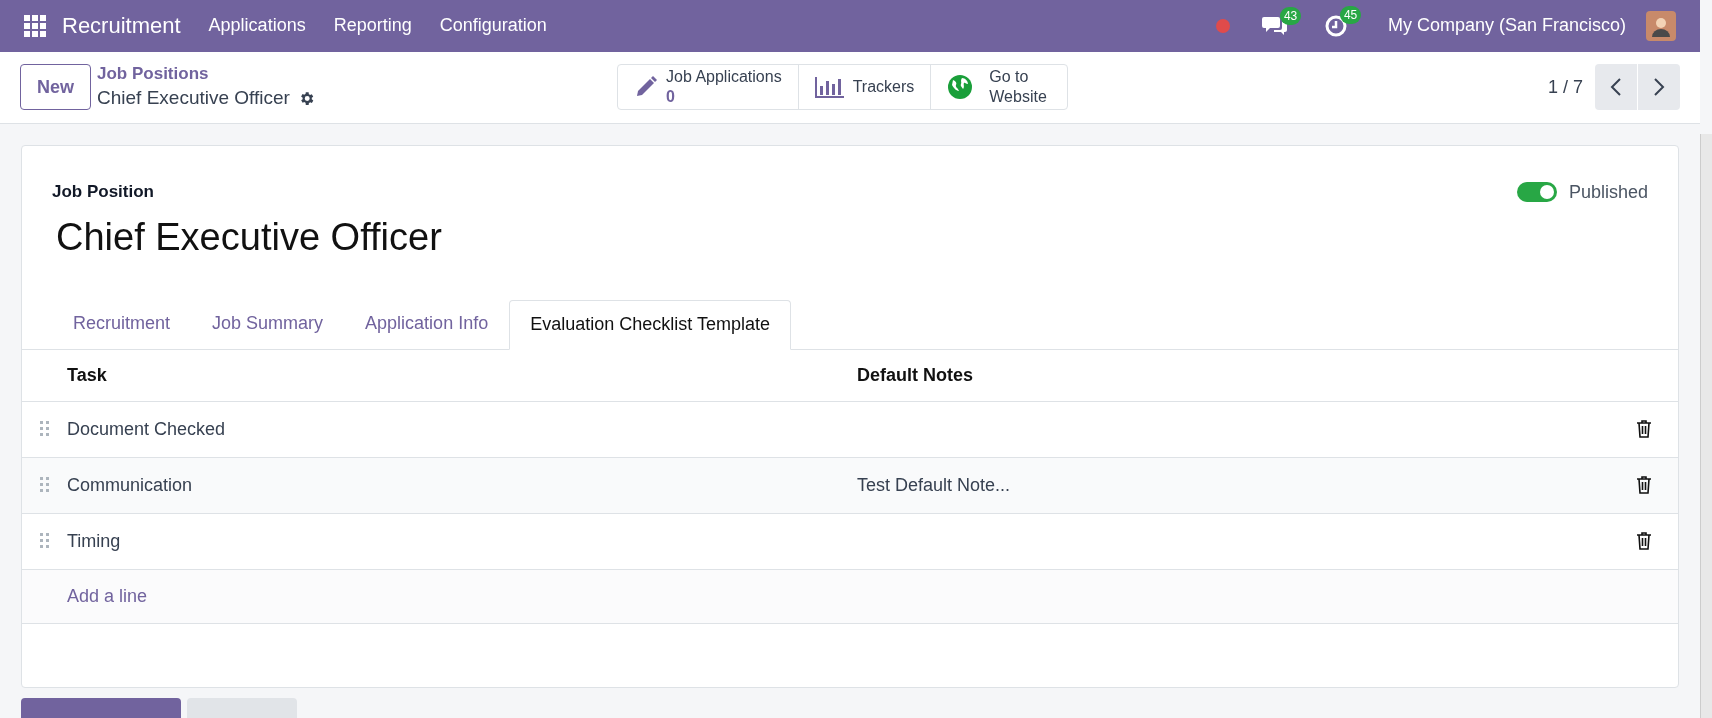 The width and height of the screenshot is (1712, 718). Describe the element at coordinates (193, 97) in the screenshot. I see `record-name: Chief Executive Officer` at that location.